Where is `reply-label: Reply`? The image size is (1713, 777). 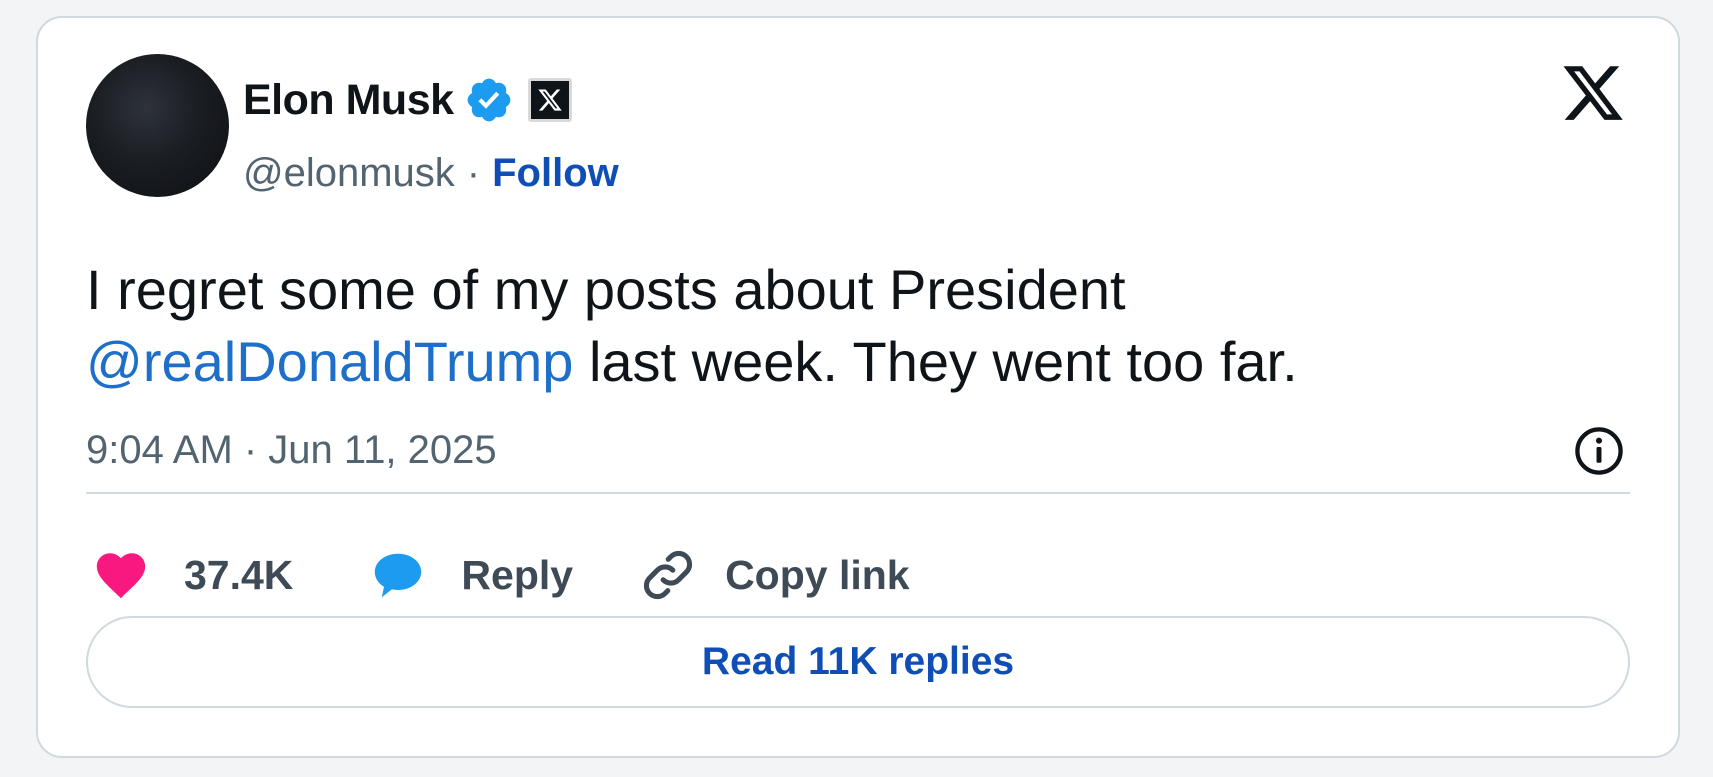 reply-label: Reply is located at coordinates (517, 574).